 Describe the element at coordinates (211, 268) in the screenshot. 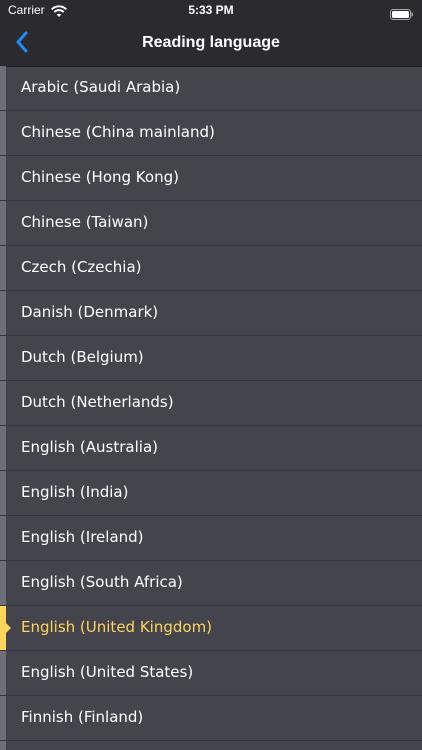

I see `list-item: Czech (Czechia)` at that location.